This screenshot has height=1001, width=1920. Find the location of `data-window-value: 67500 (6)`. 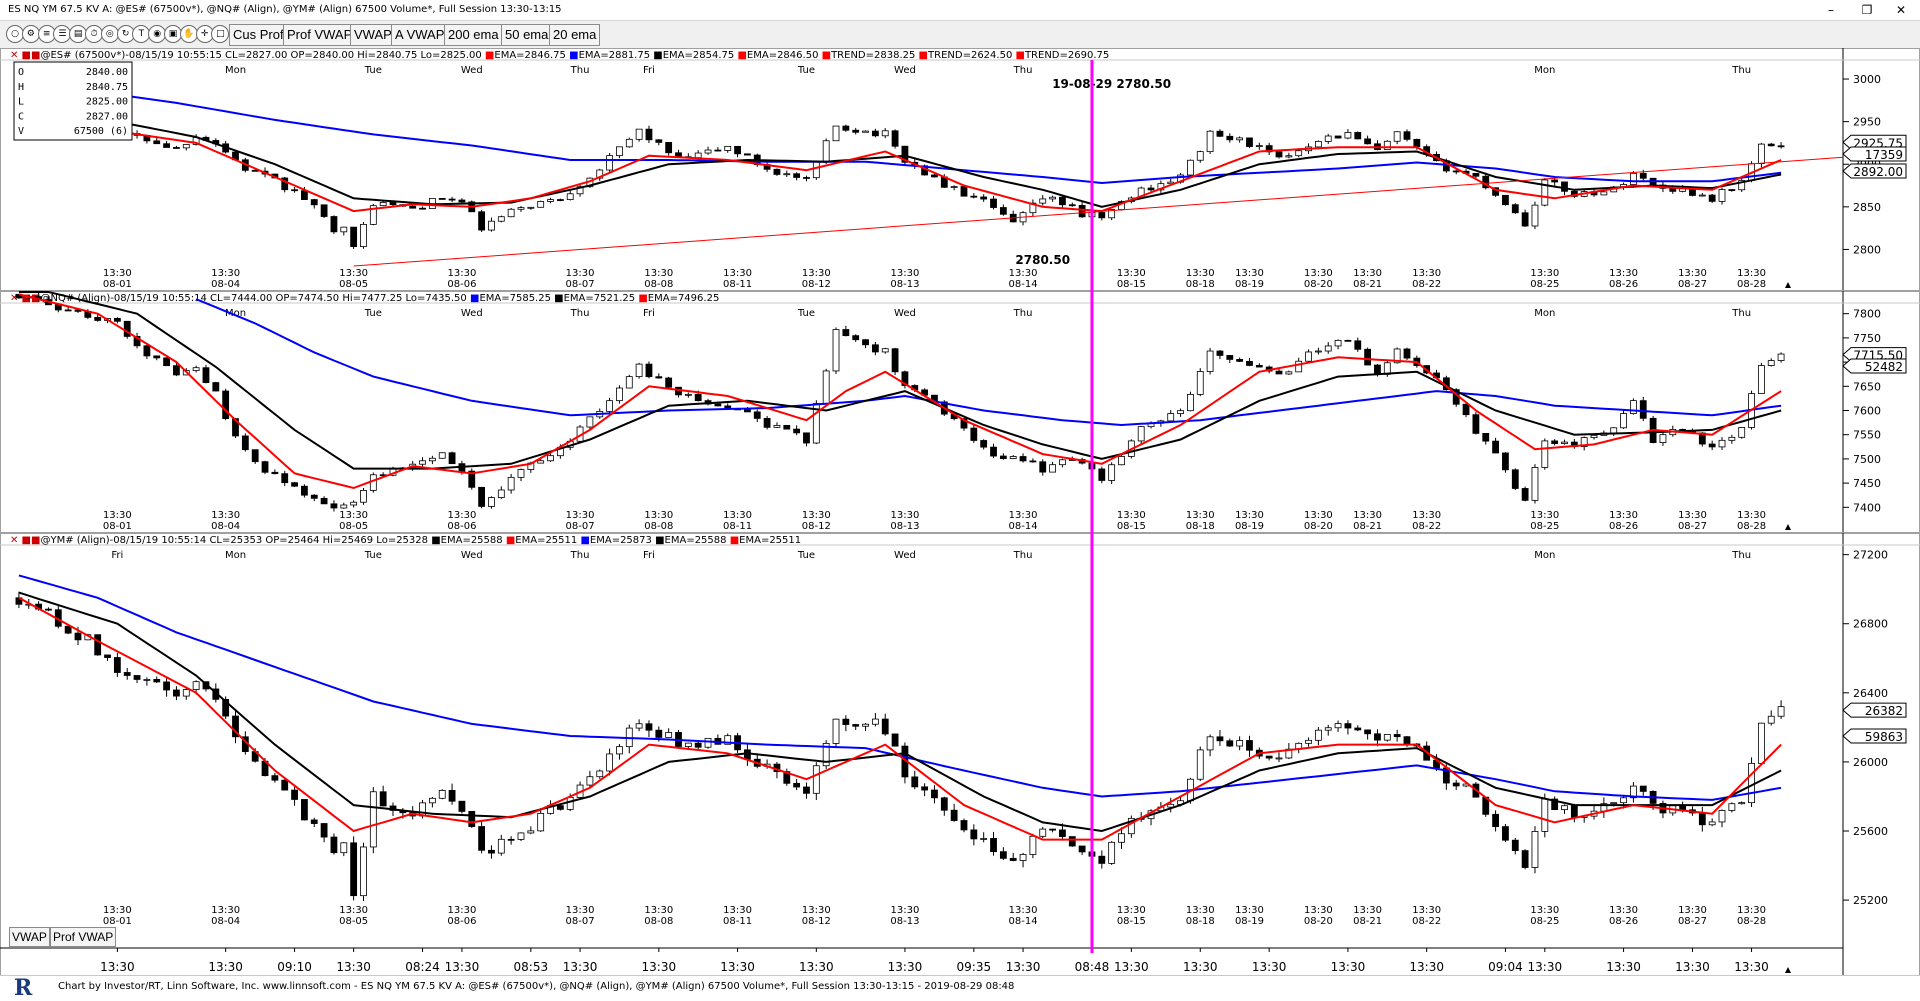

data-window-value: 67500 (6) is located at coordinates (101, 131).